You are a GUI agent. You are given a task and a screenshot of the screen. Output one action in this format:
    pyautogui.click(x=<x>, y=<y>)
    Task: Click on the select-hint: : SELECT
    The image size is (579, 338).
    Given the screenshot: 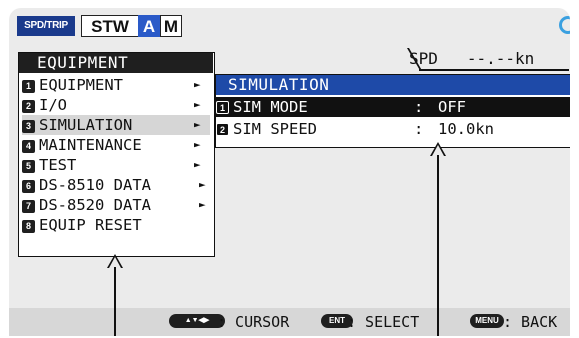 What is the action you would take?
    pyautogui.click(x=383, y=322)
    